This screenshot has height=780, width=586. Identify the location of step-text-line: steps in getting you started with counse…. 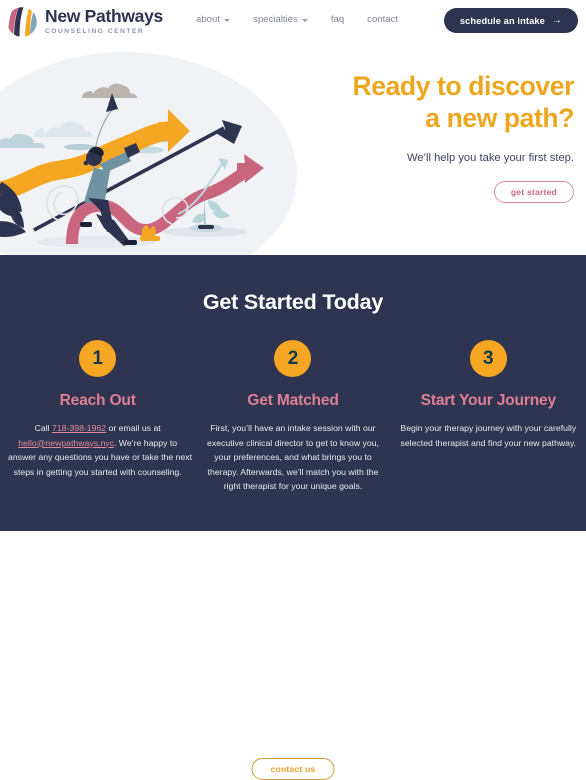
(97, 471).